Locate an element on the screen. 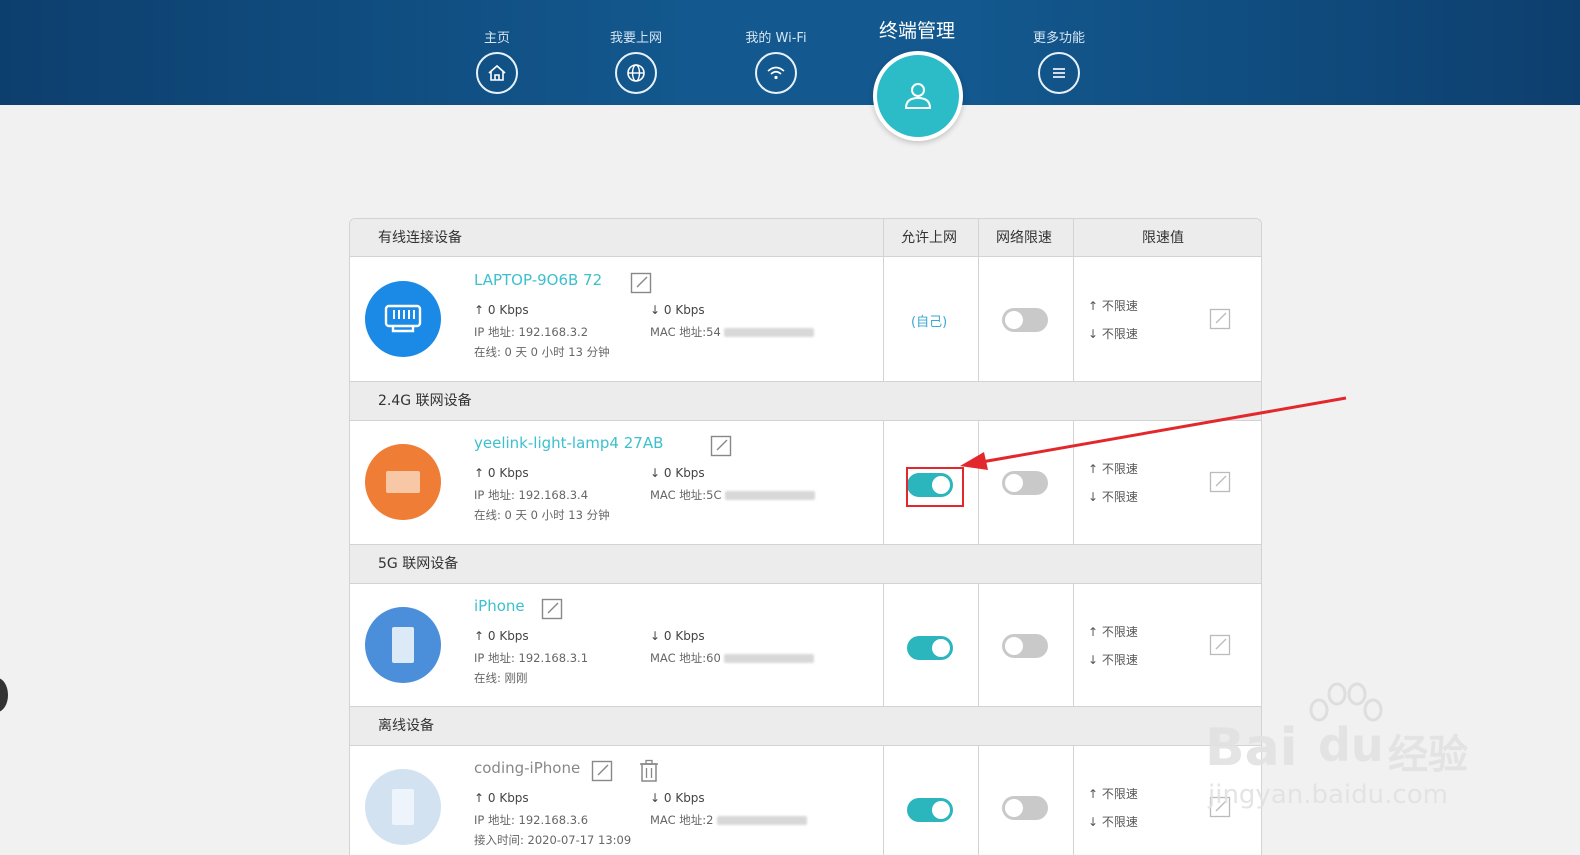 The height and width of the screenshot is (855, 1580). nav-internet-label: 我要上网 is located at coordinates (635, 38).